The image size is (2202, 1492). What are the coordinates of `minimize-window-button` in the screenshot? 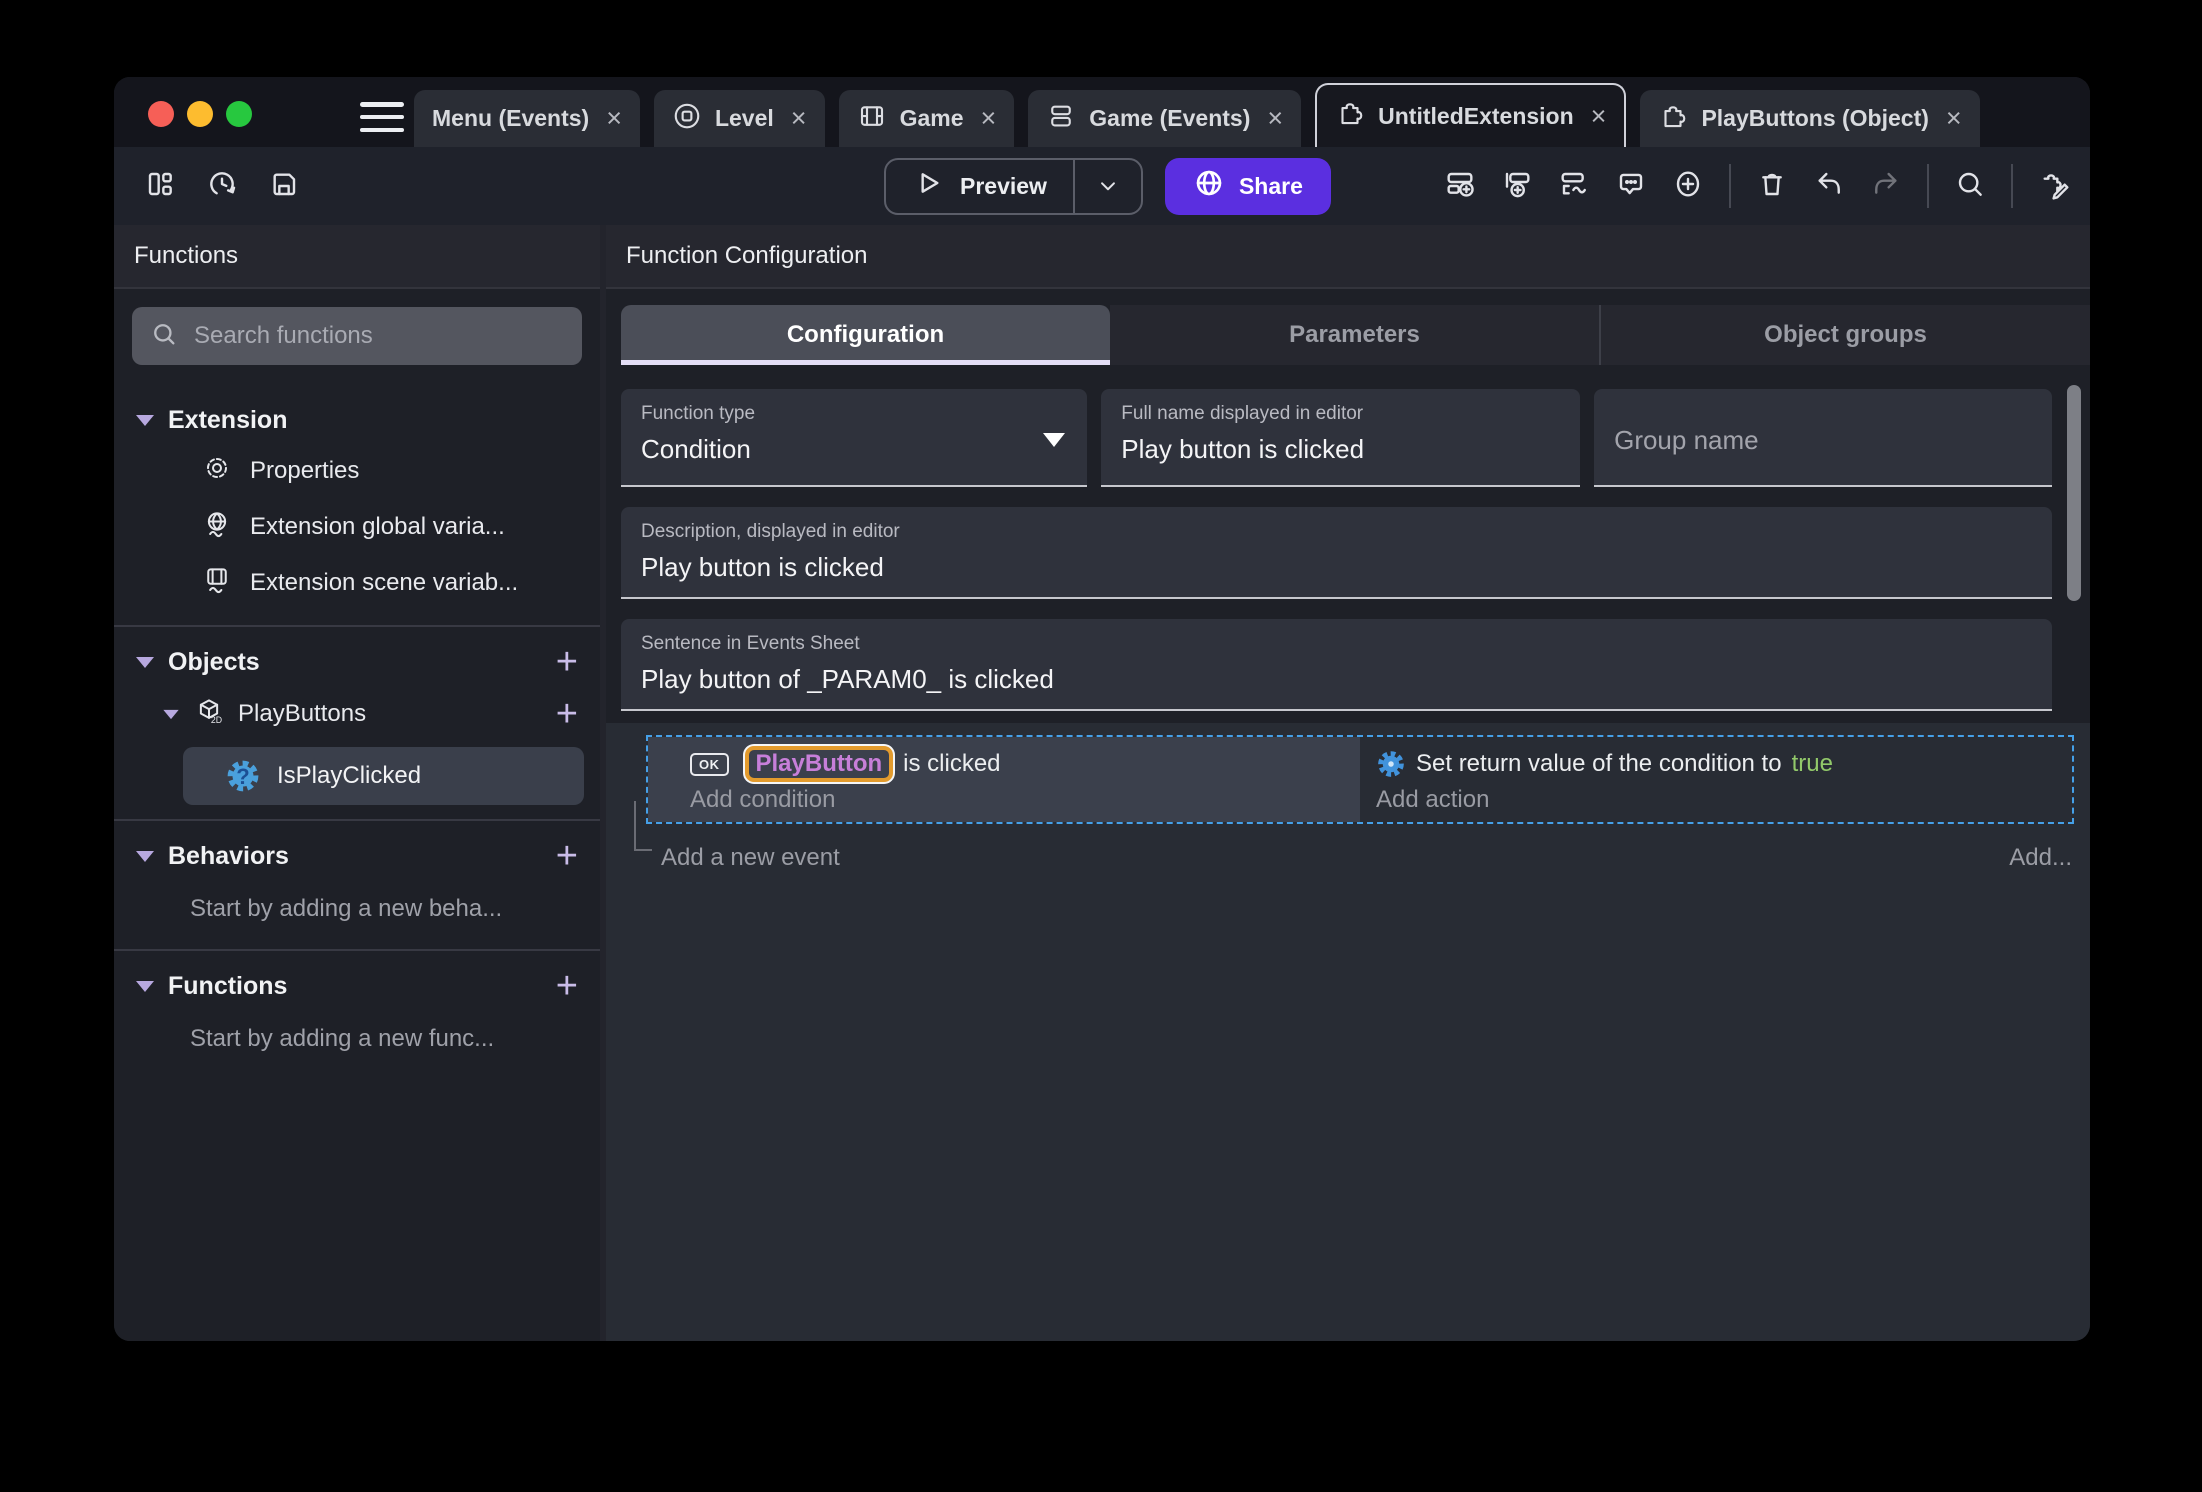 It's located at (200, 114).